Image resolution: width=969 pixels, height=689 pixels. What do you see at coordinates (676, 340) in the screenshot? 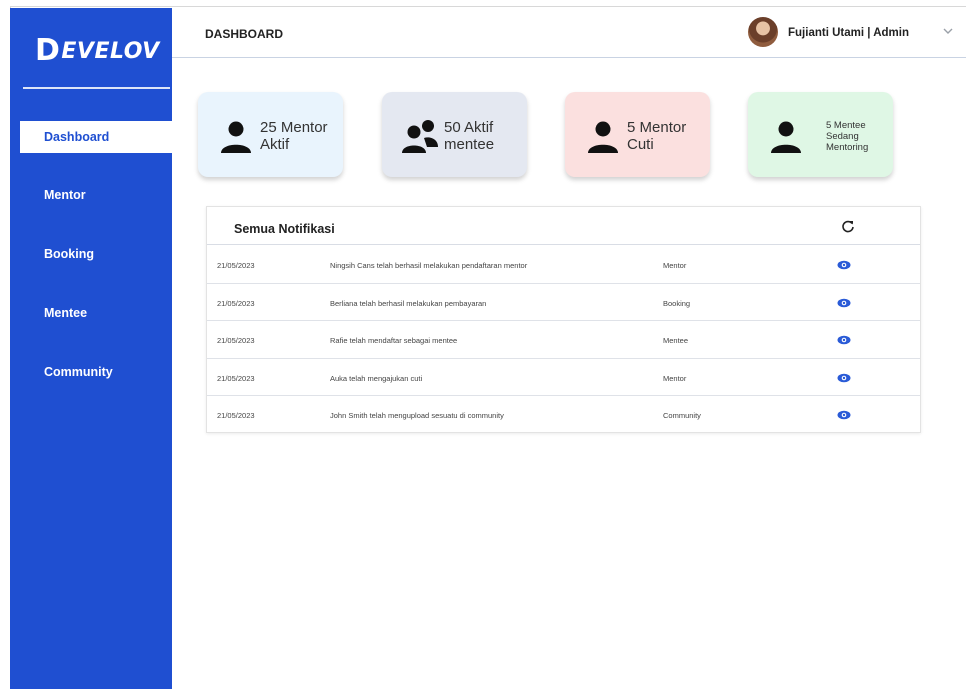
I see `notification-category: Mentee` at bounding box center [676, 340].